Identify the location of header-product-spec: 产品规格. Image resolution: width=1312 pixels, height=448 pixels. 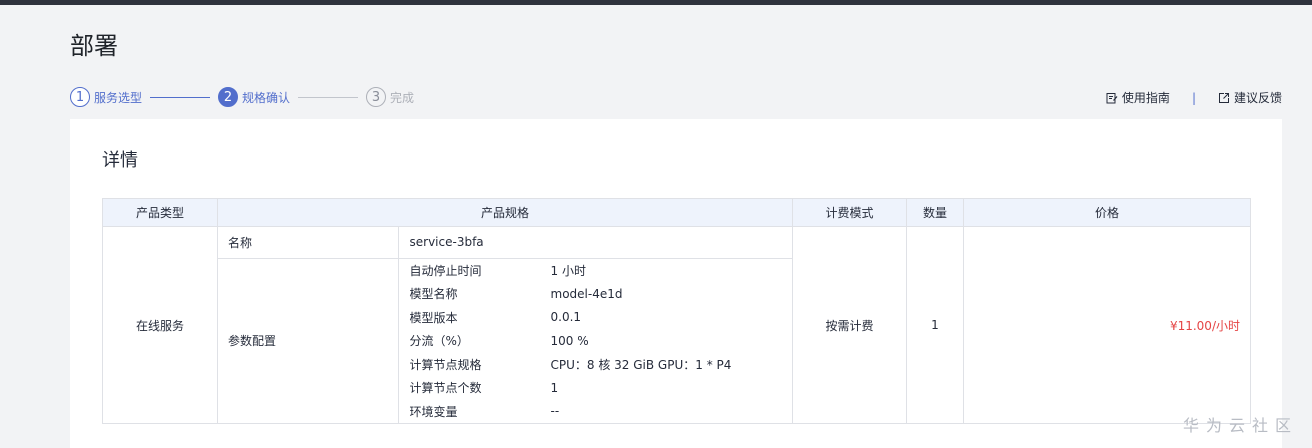
(505, 212).